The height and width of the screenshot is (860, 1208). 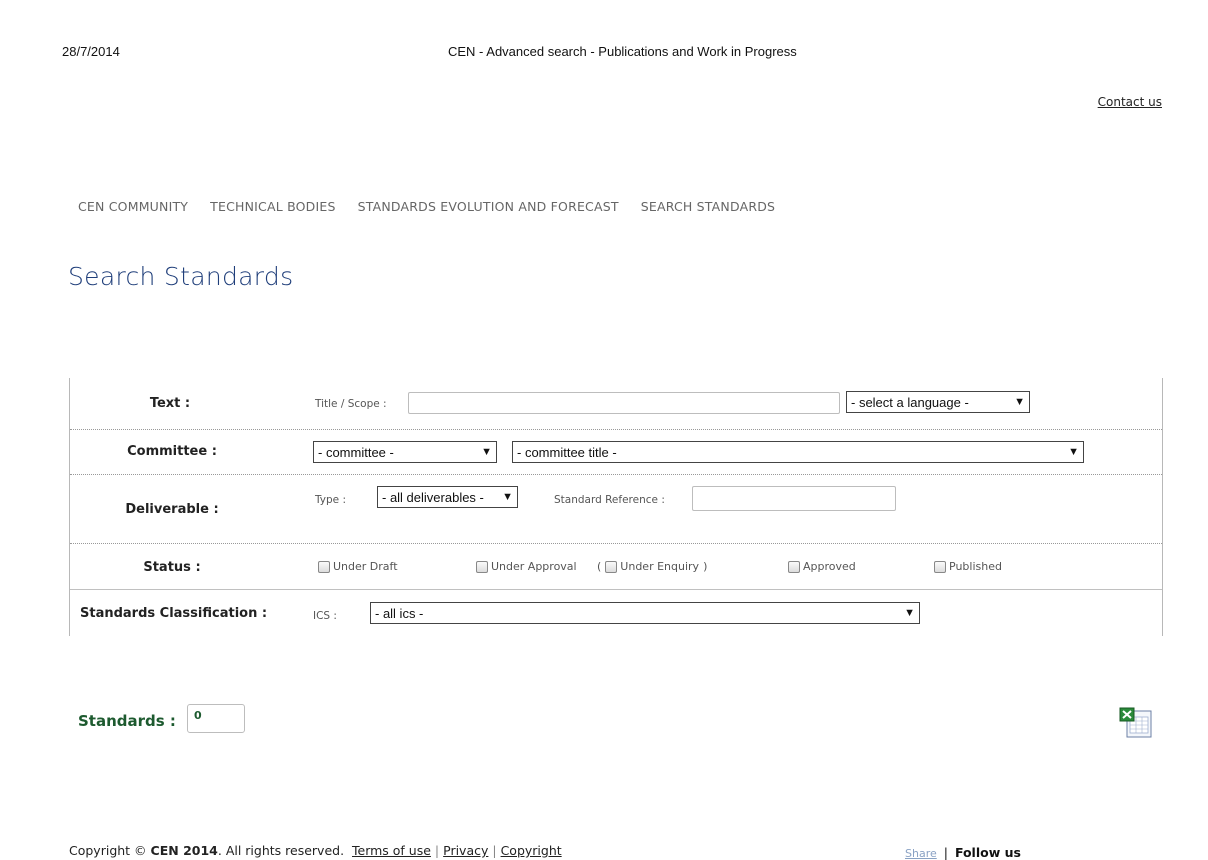 I want to click on nav-item-cen-community: CEN COMMUNITY, so click(x=133, y=206).